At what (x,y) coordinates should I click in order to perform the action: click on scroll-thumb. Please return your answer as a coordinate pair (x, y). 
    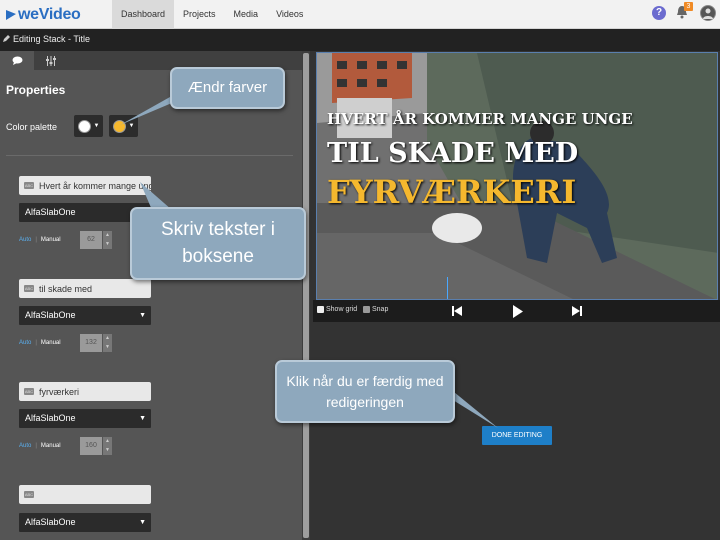
    Looking at the image, I should click on (306, 295).